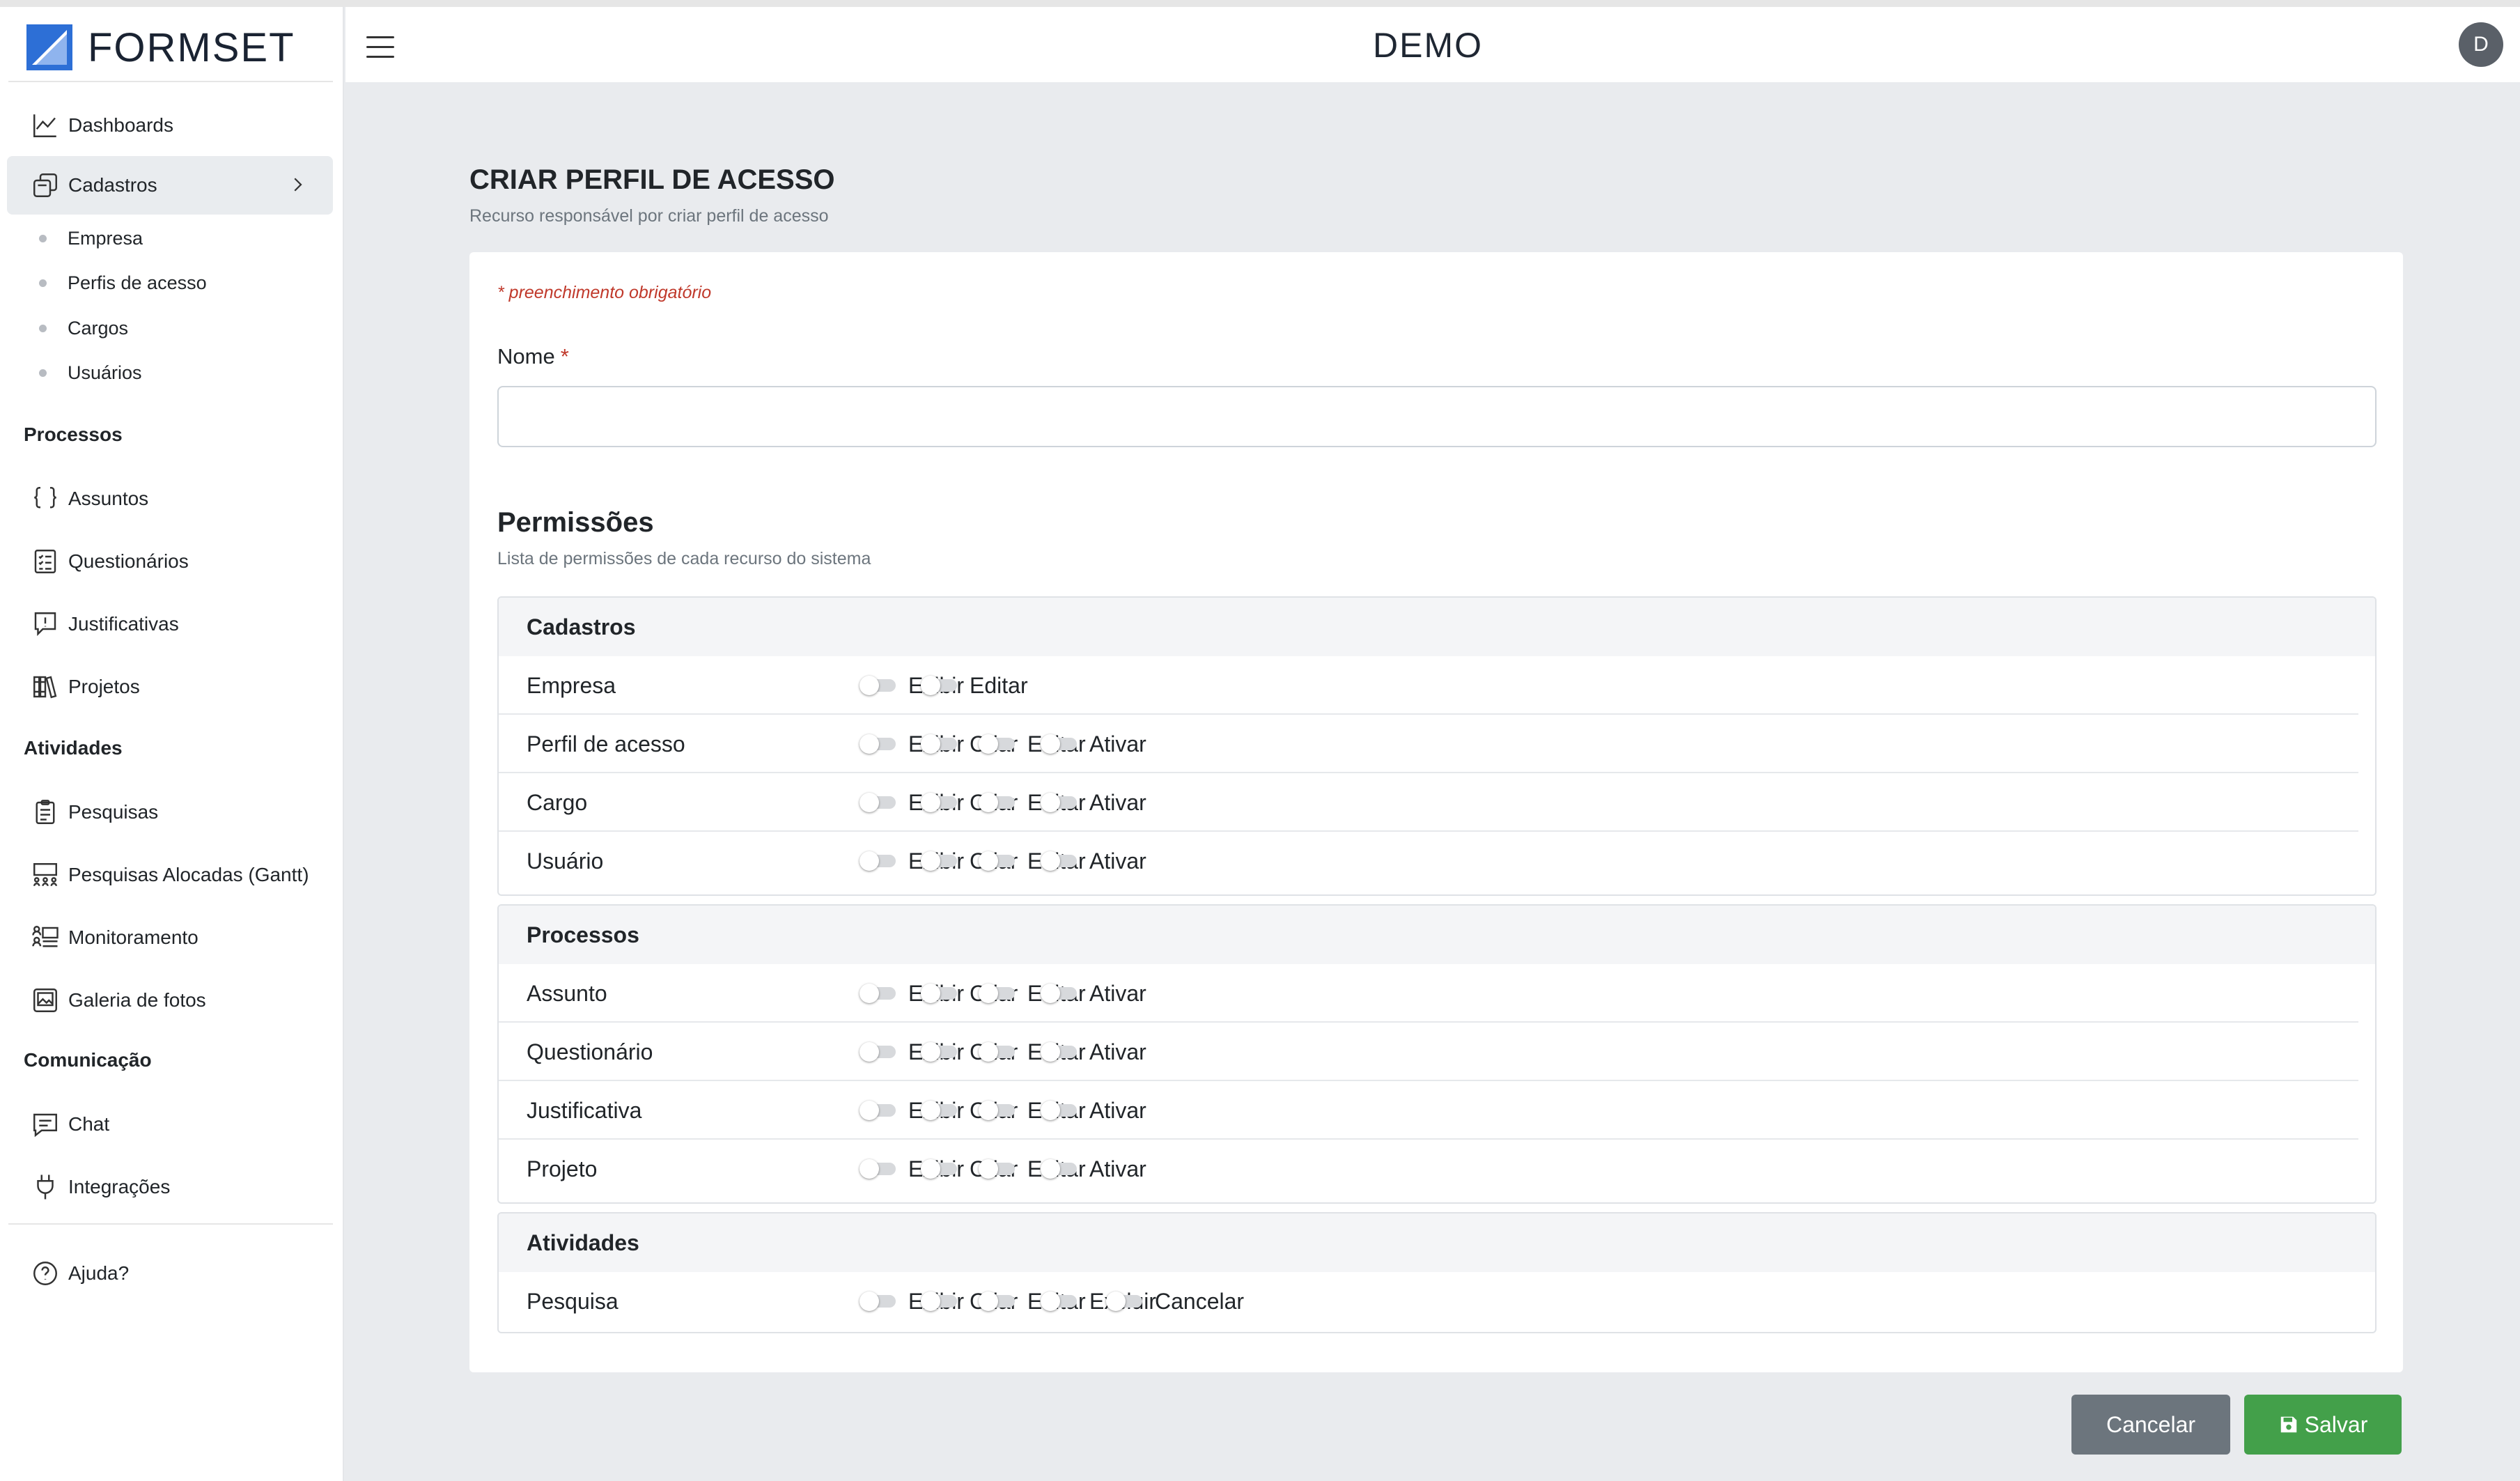  I want to click on hamburger-icon, so click(380, 48).